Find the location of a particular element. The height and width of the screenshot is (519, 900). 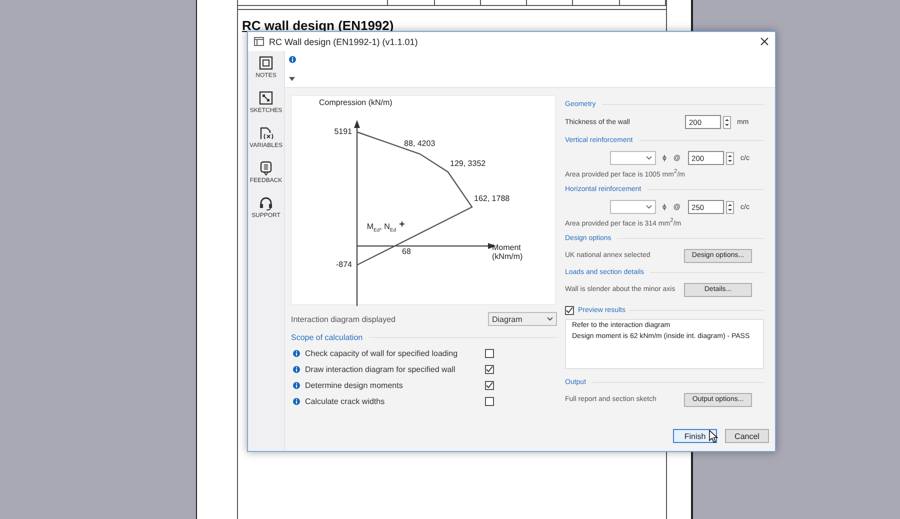

window-title: RC Wall design (EN1992-1) (v1.1.01) is located at coordinates (344, 41).